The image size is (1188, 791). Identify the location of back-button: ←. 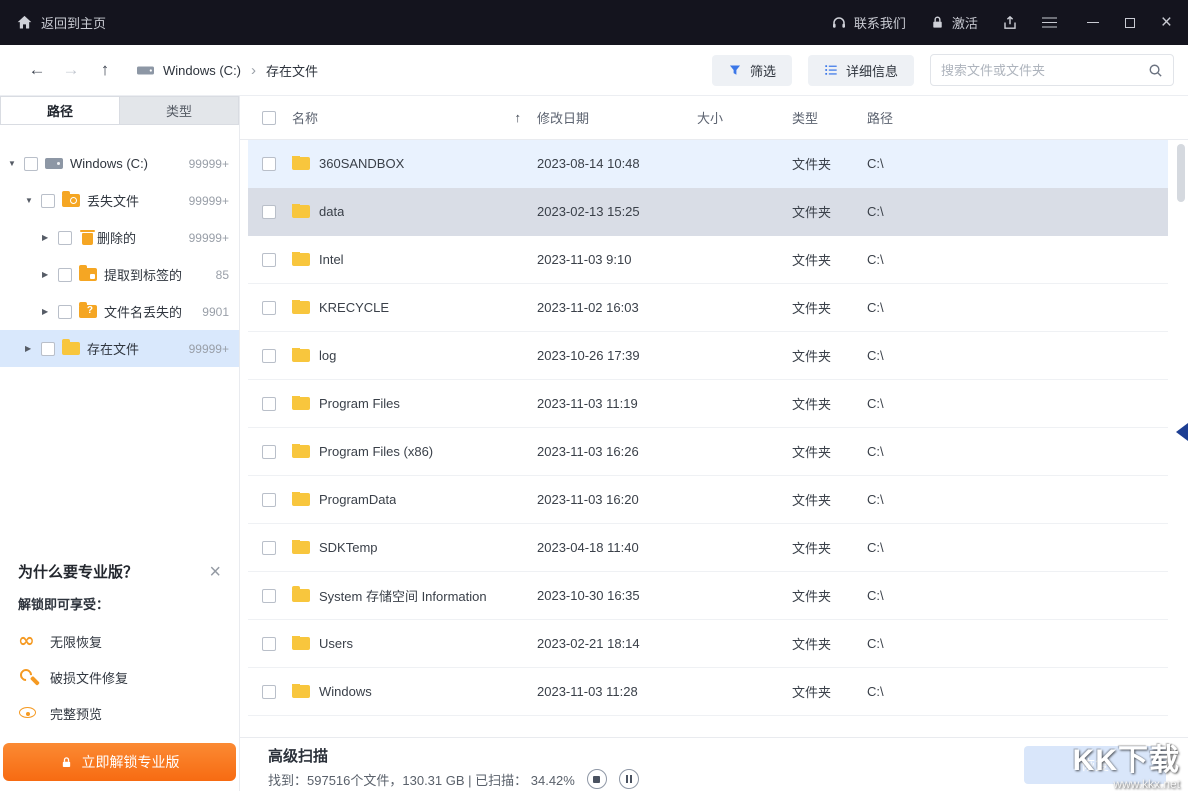
(37, 70).